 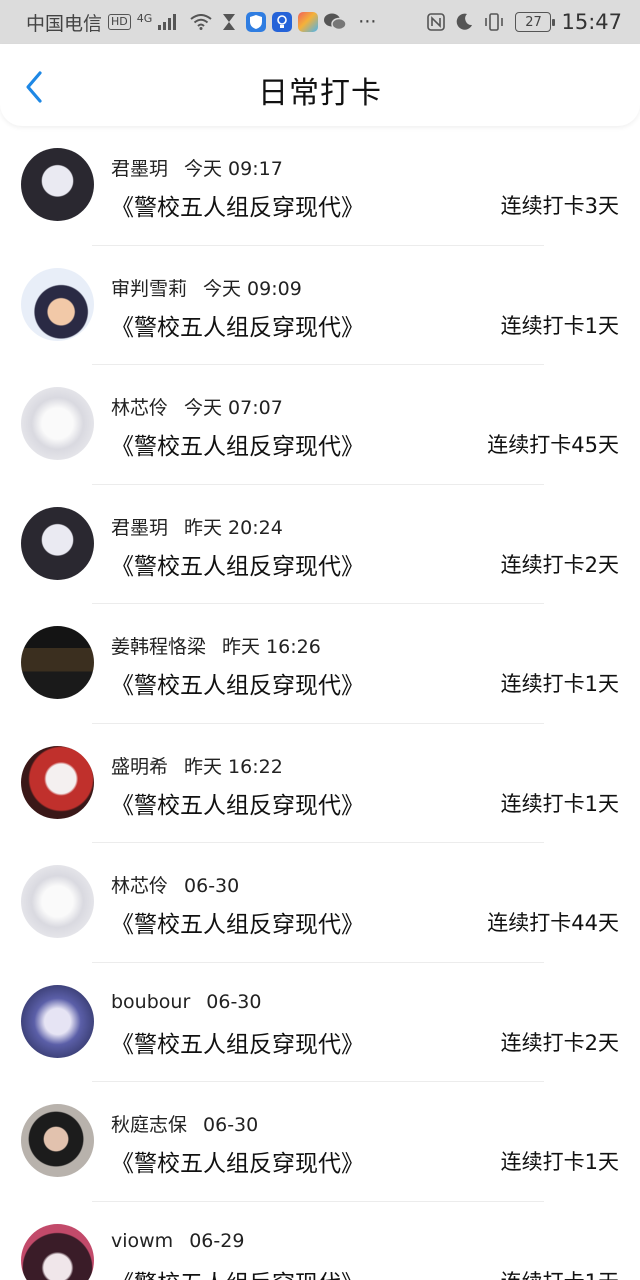 I want to click on wechat-icon, so click(x=335, y=22).